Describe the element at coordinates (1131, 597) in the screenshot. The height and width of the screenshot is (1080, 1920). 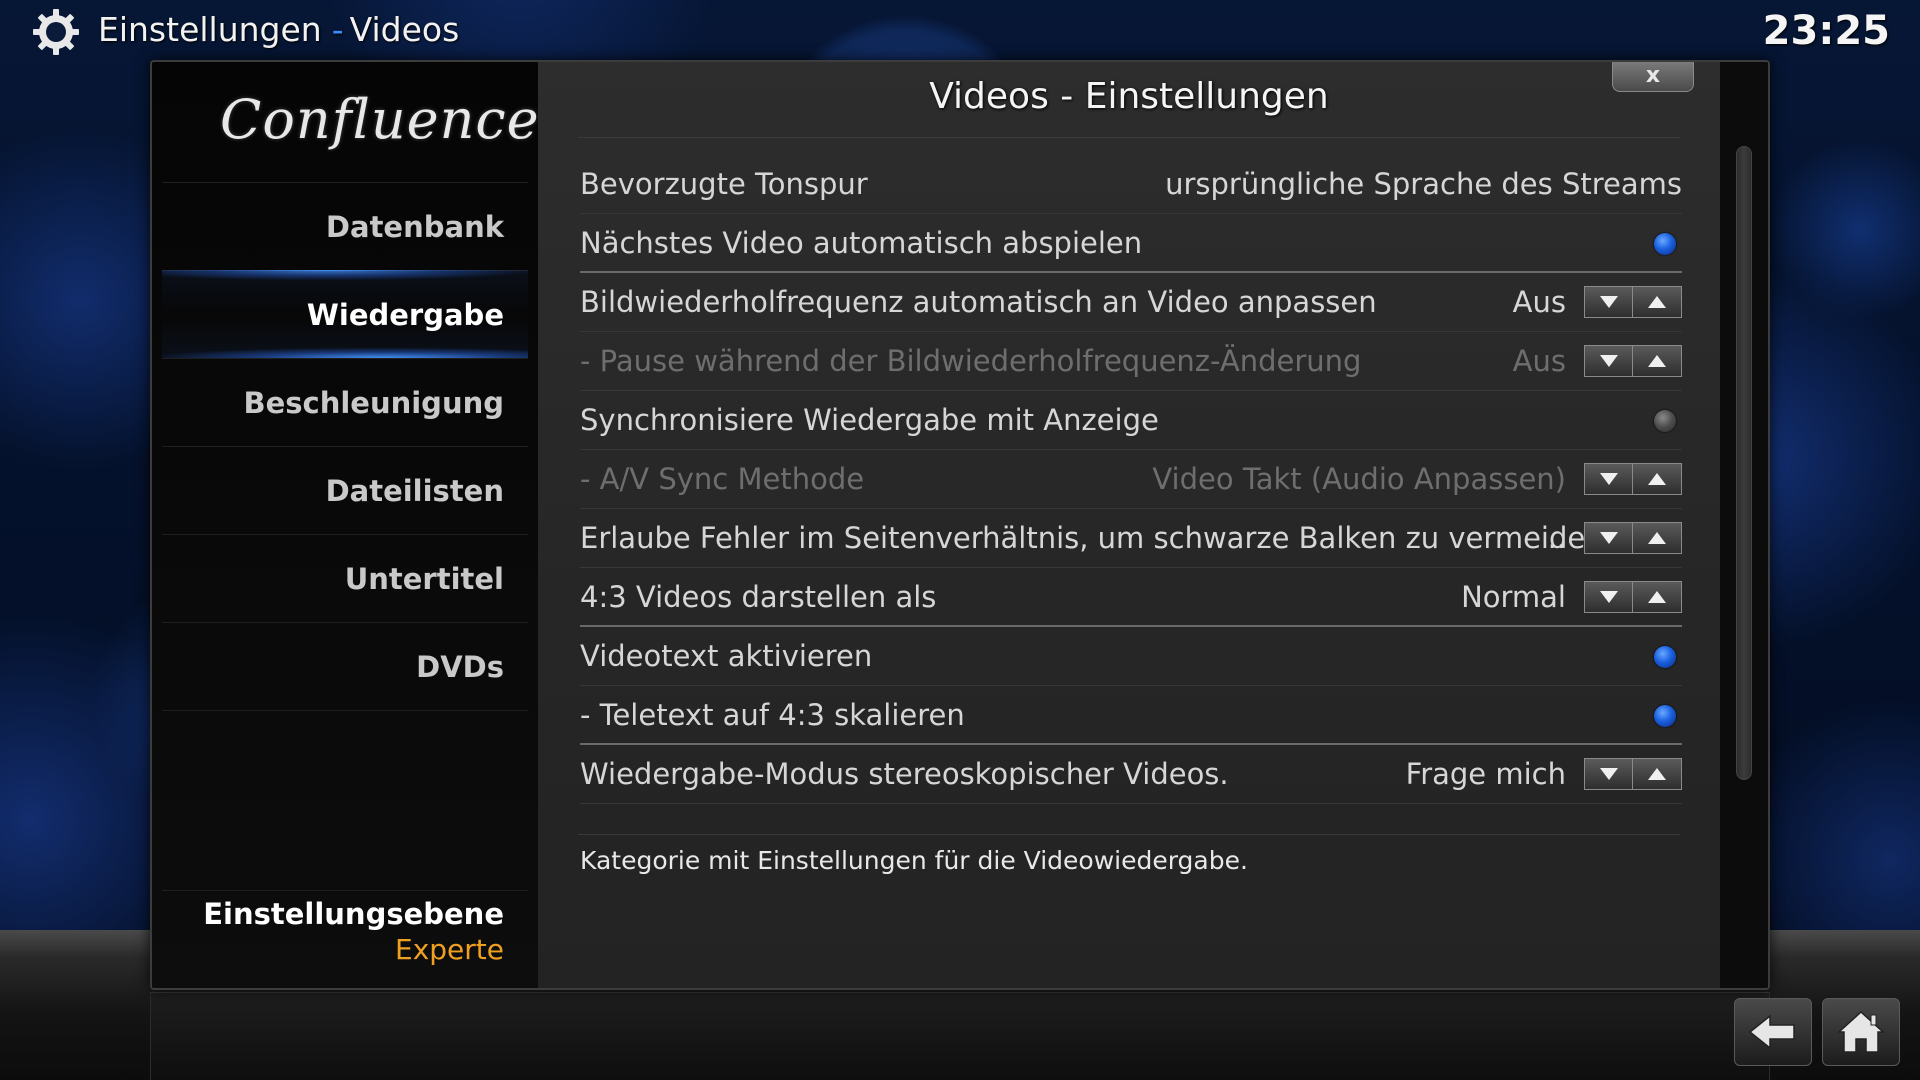
I see `setting-row: 4:3 Videos darstellen als Normal` at that location.